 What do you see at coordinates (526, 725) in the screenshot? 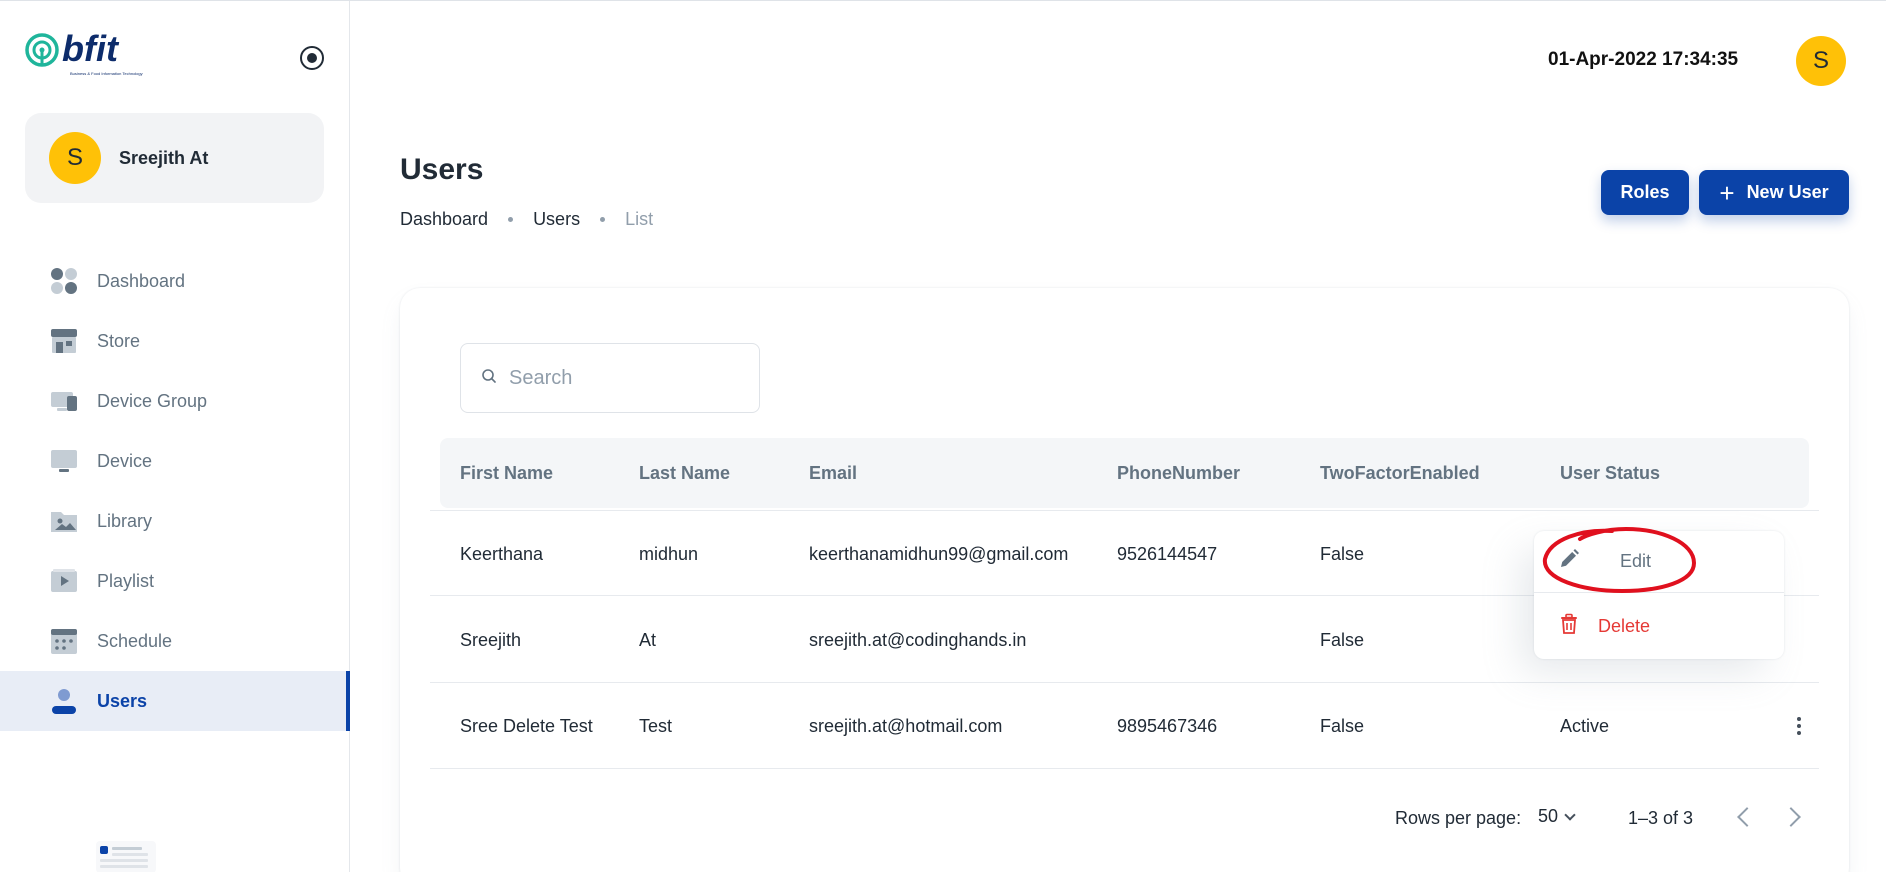
I see `cell-first-name: Sree Delete Test` at bounding box center [526, 725].